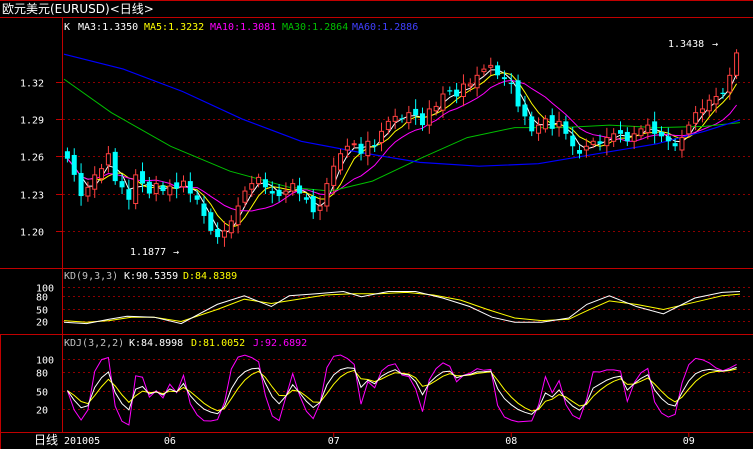 Image resolution: width=753 pixels, height=449 pixels. I want to click on kd-legend-prefix: KD(9,3,3), so click(91, 276).